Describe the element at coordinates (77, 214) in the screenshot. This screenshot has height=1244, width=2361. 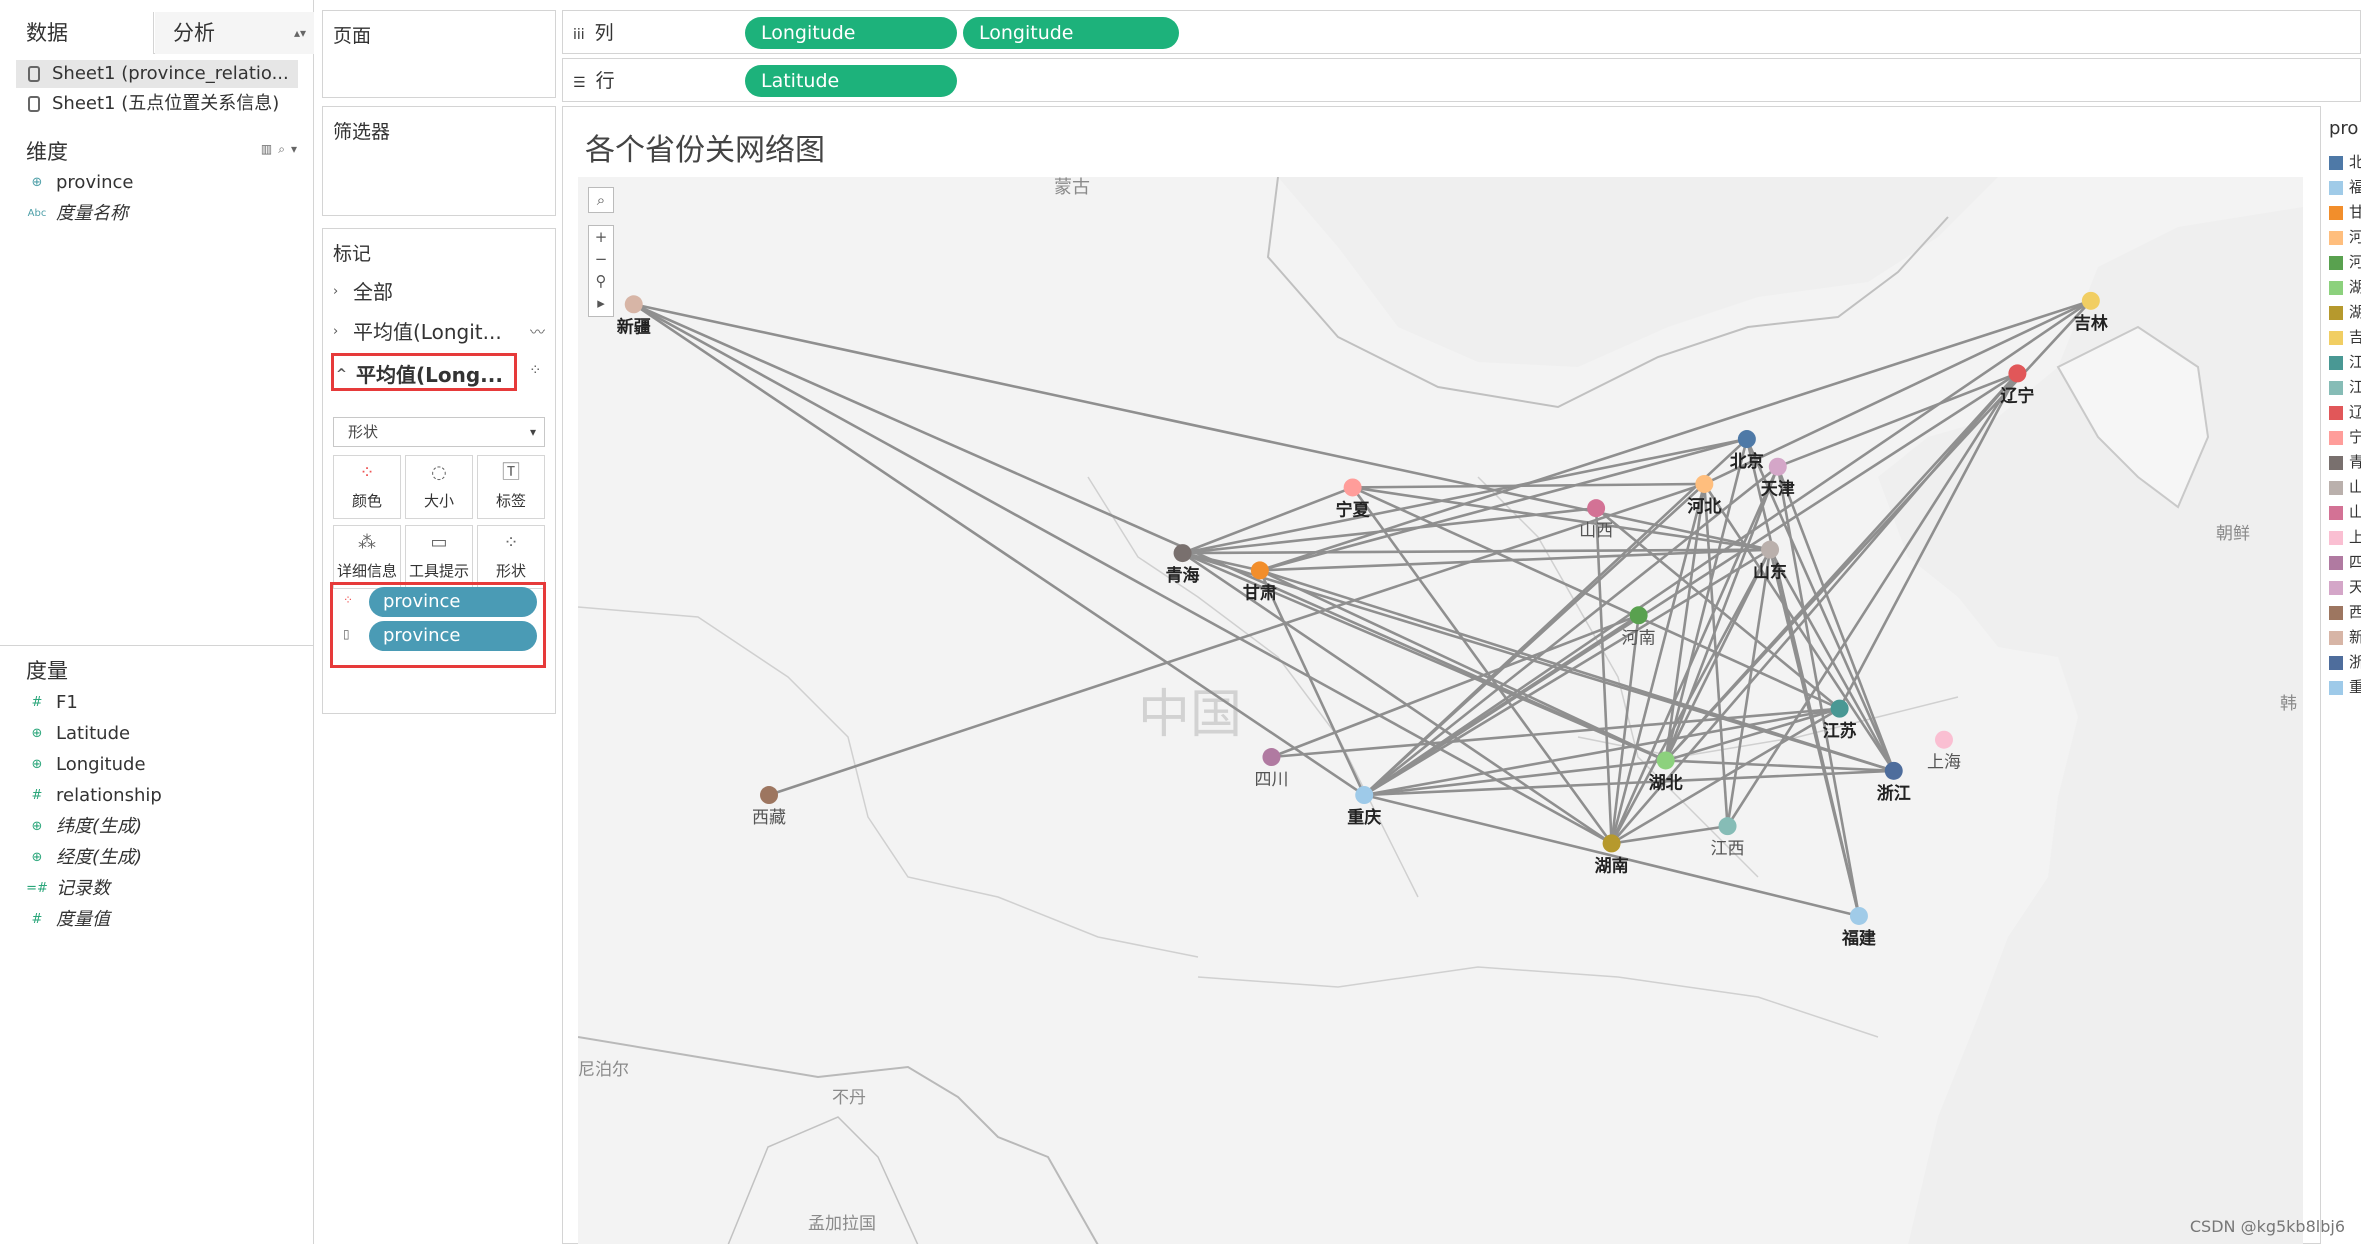
I see `field-measure-names: Abc 度量名称` at that location.